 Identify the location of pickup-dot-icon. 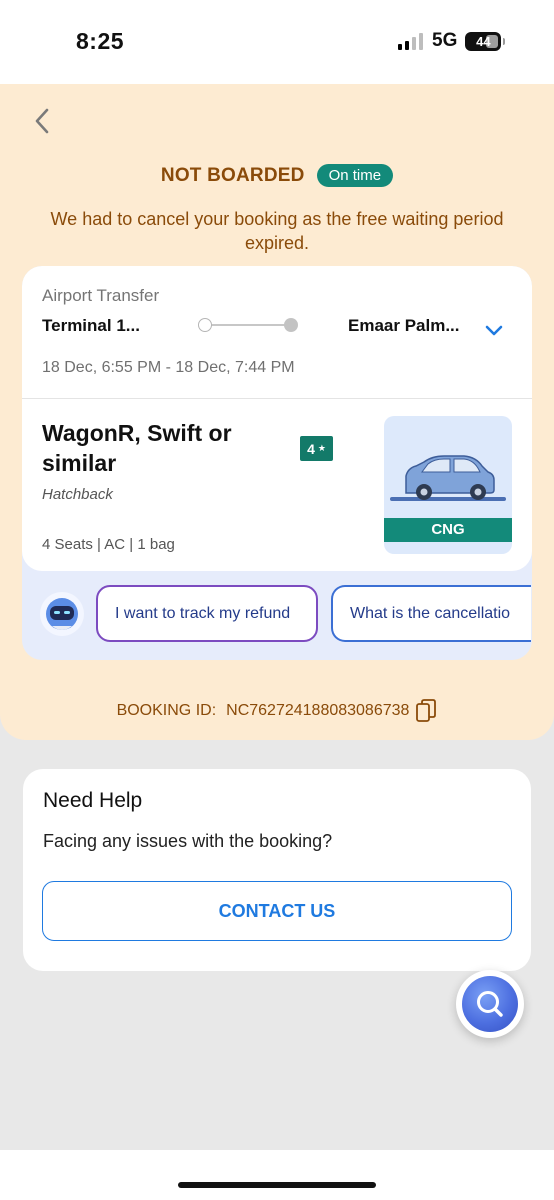
(205, 325).